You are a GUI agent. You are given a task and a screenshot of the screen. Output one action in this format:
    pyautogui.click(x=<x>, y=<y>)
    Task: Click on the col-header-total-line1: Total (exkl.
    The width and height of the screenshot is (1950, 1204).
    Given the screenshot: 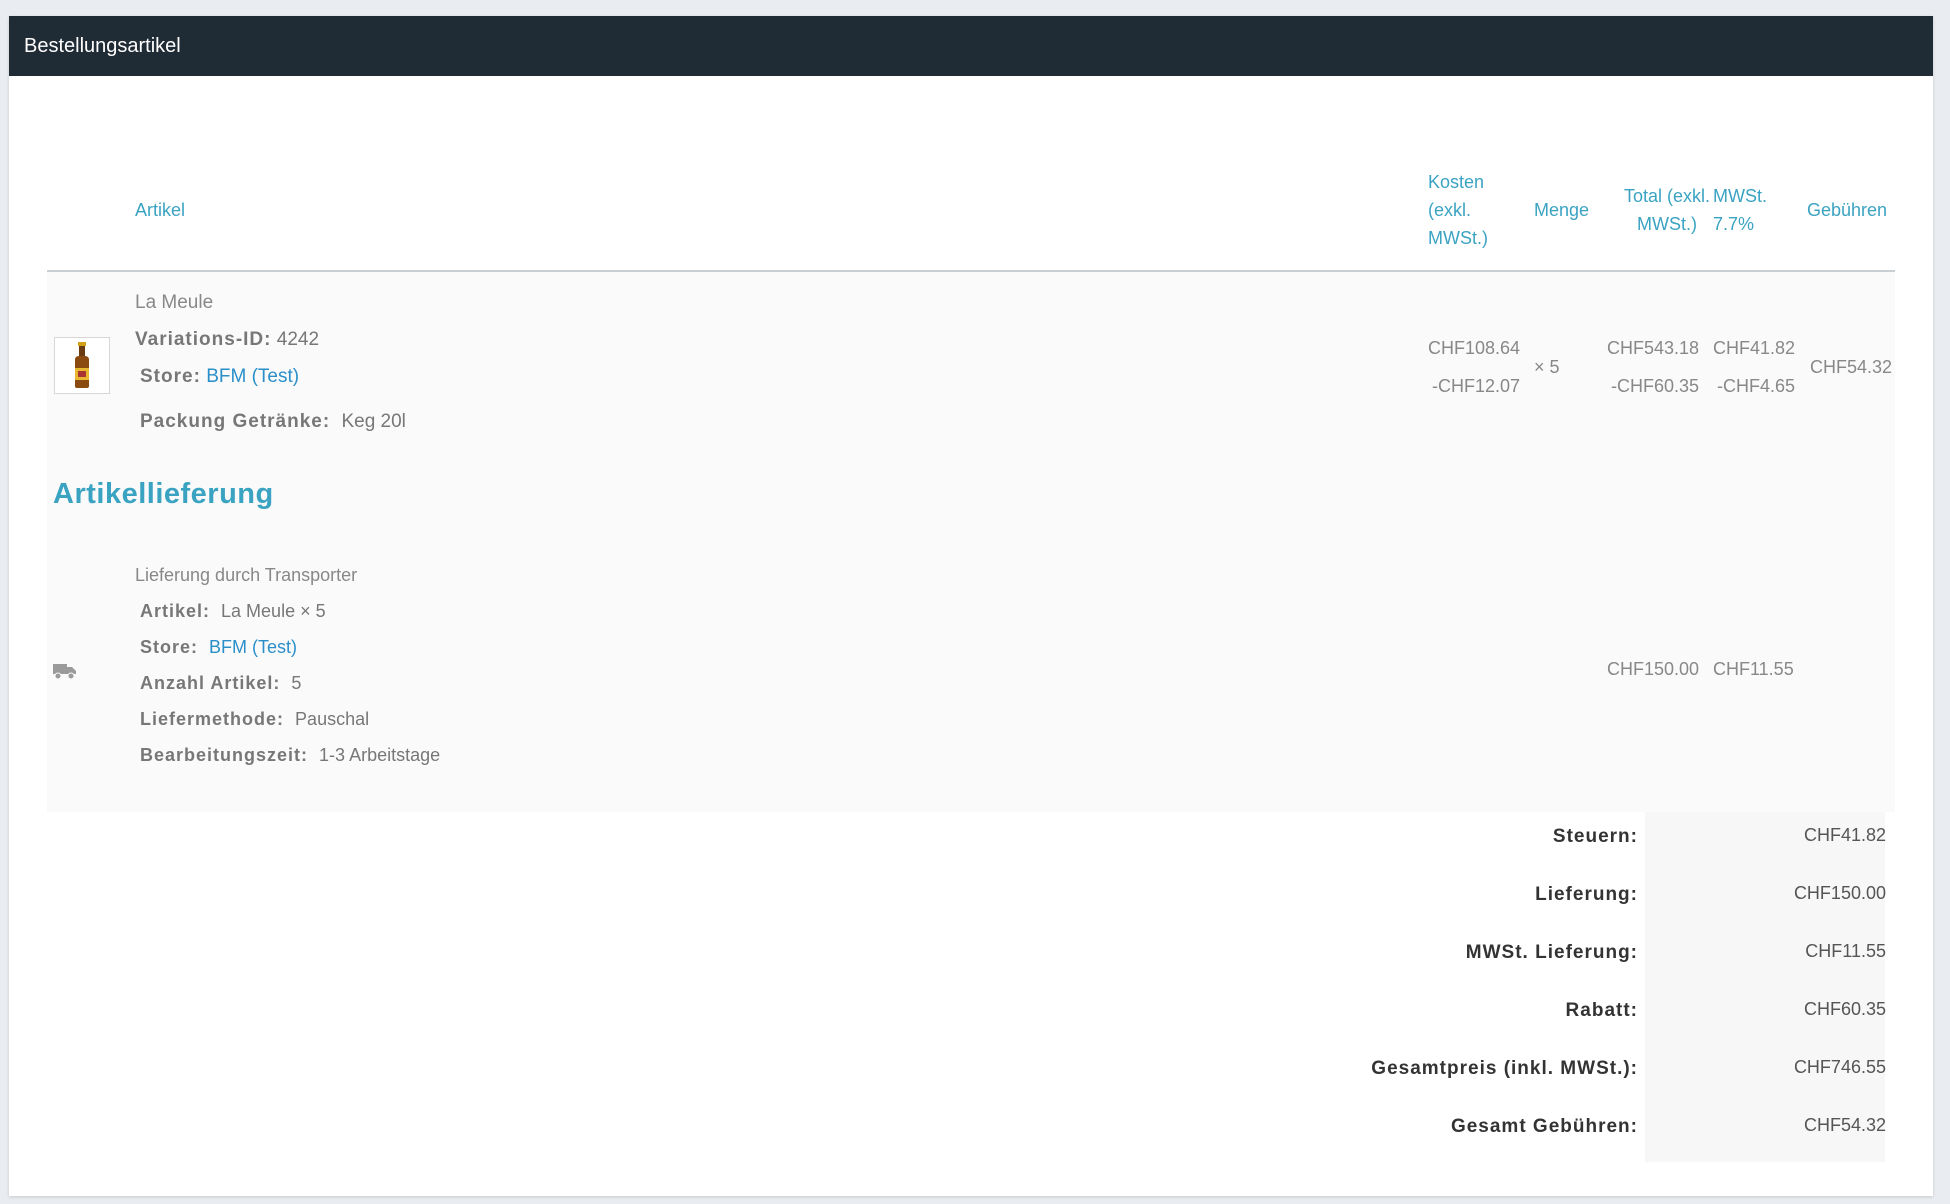 What is the action you would take?
    pyautogui.click(x=1667, y=196)
    